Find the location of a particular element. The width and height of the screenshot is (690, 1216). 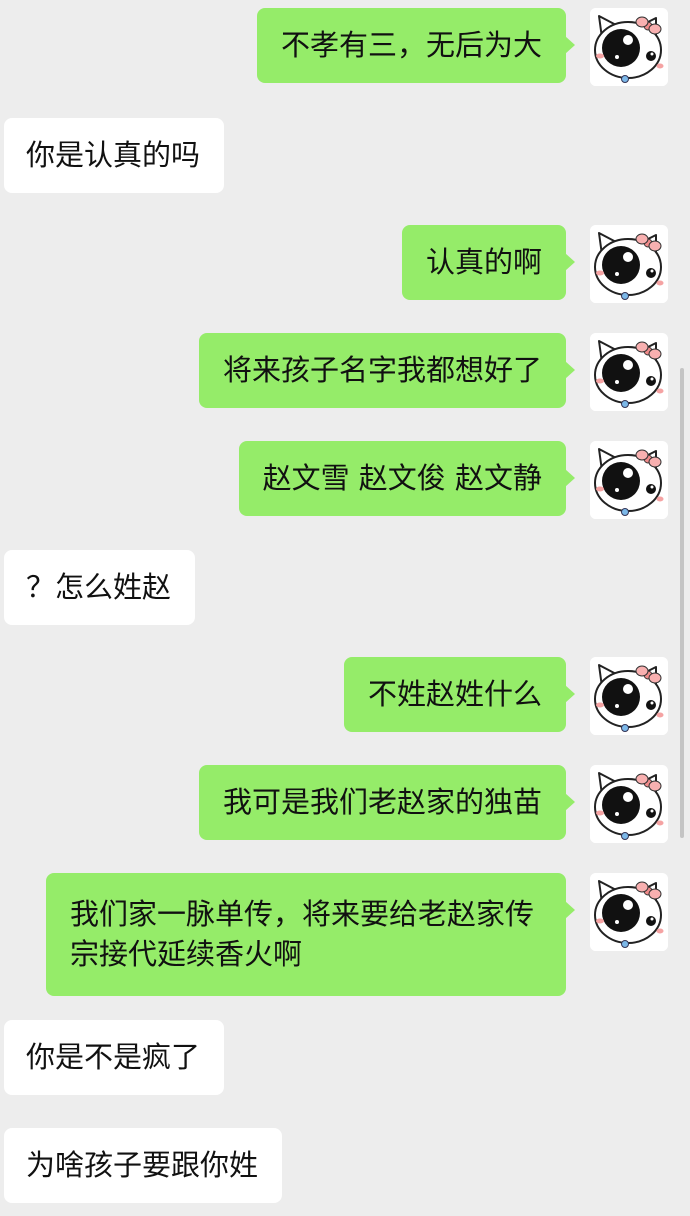

sent-message-bubble: 不孝有三，无后为大 is located at coordinates (416, 45).